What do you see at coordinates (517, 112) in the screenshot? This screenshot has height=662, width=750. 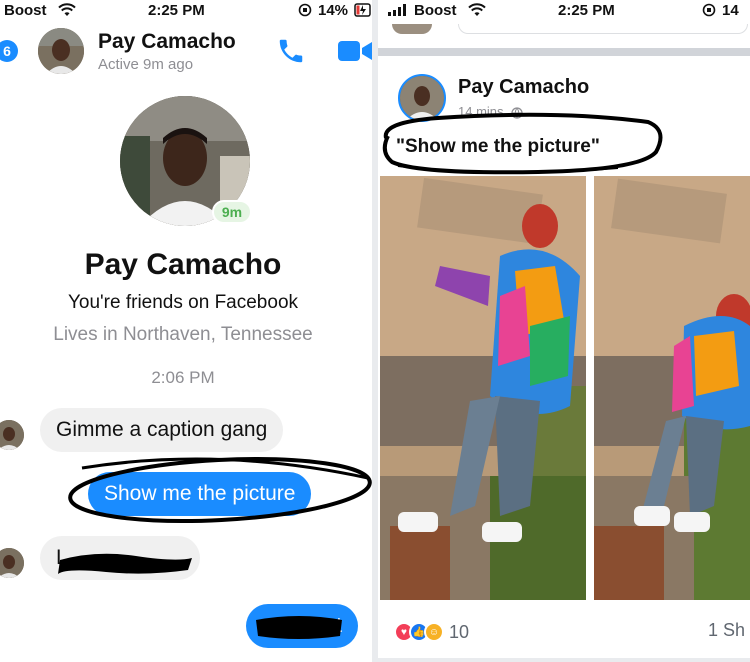 I see `globe-icon` at bounding box center [517, 112].